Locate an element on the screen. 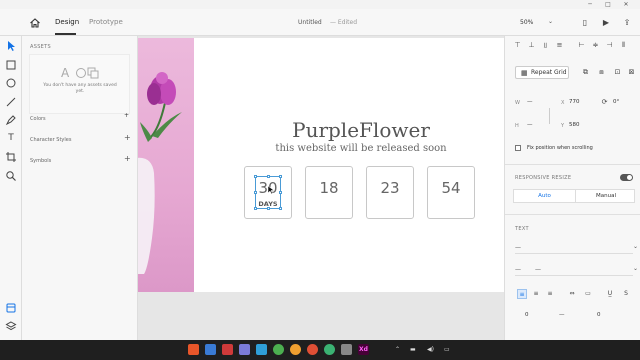 The width and height of the screenshot is (640, 360). distribute-horizontal-icon: ⦀ is located at coordinates (623, 45).